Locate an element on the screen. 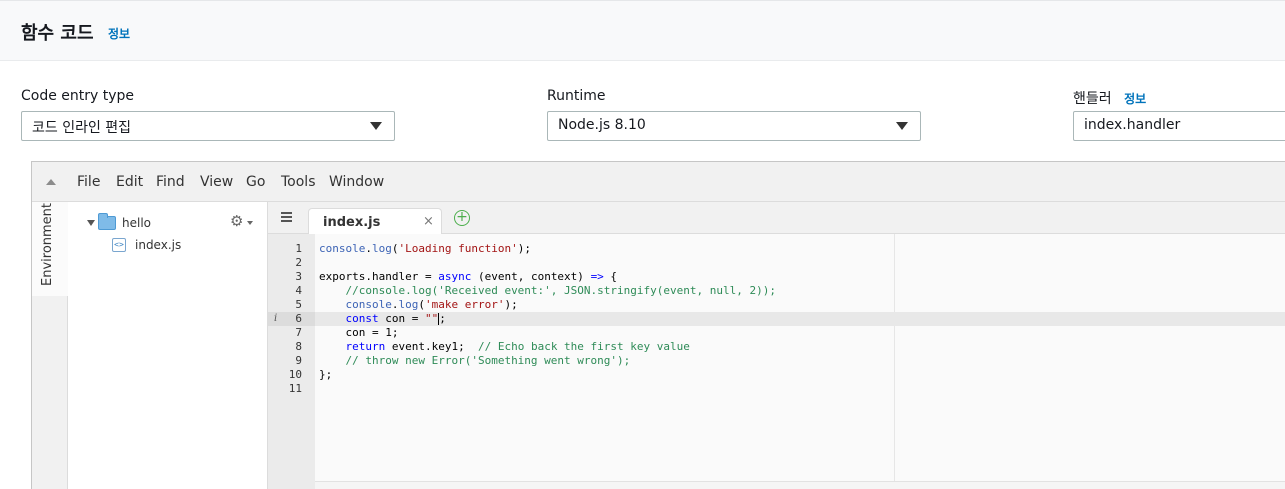 Image resolution: width=1285 pixels, height=489 pixels. line-number-gutter: 1 2 3 4 5 6 i 7 8 9 10 11 is located at coordinates (291, 361).